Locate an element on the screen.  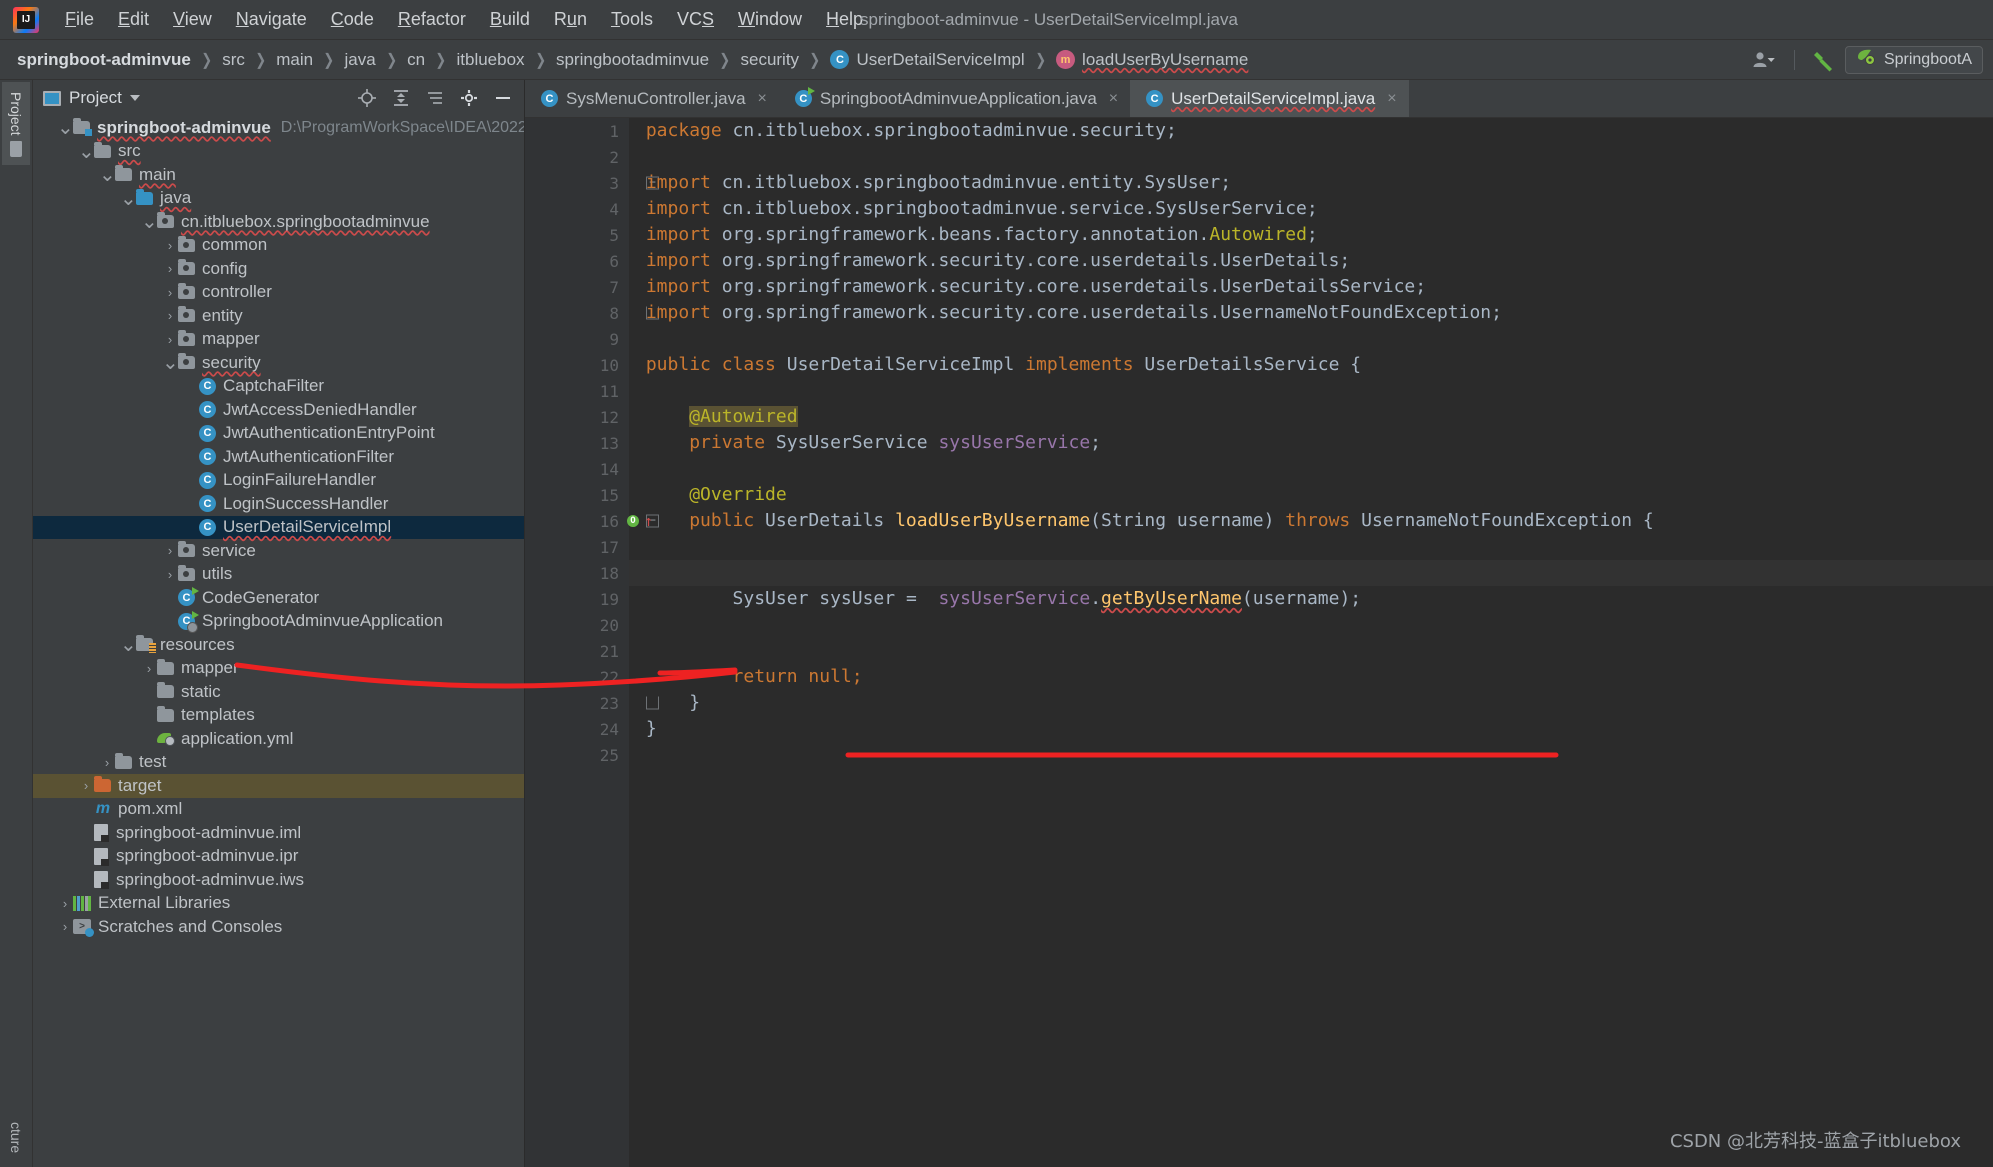
menu-item-code: Code is located at coordinates (352, 19).